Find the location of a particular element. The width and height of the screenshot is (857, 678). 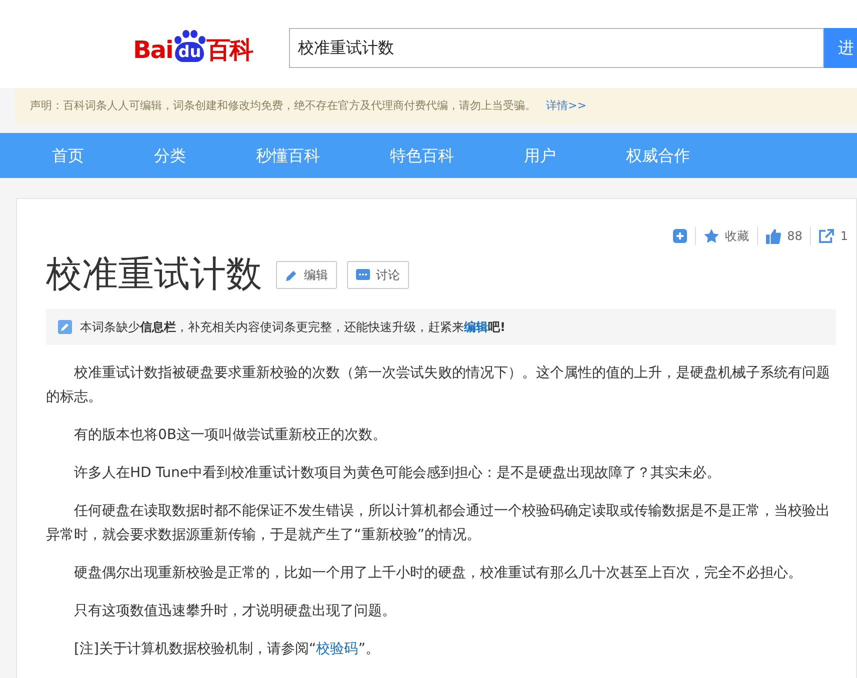

search-button: 进 is located at coordinates (840, 48).